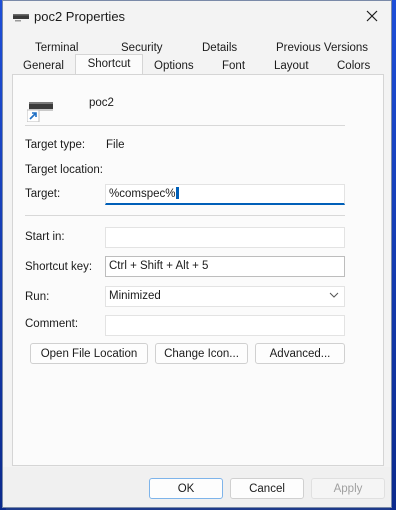 Image resolution: width=396 pixels, height=510 pixels. I want to click on title-bar: poc2 Properties, so click(197, 17).